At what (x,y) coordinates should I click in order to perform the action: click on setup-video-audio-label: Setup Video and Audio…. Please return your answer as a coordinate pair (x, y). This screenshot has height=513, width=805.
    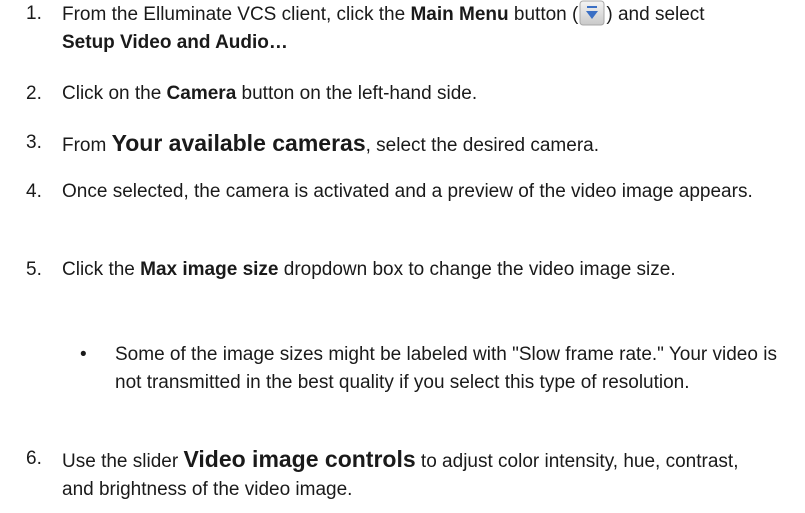
    Looking at the image, I should click on (175, 42).